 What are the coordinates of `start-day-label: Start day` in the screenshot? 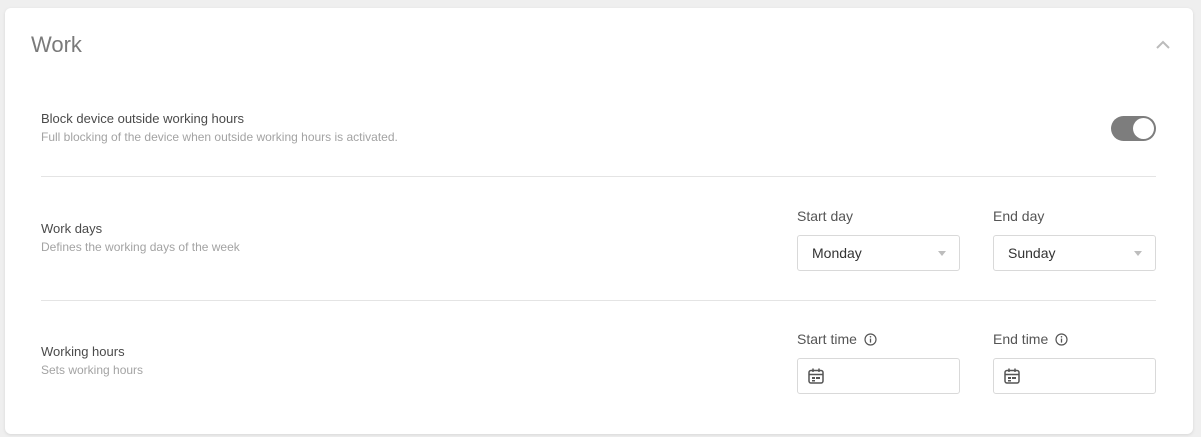 It's located at (825, 216).